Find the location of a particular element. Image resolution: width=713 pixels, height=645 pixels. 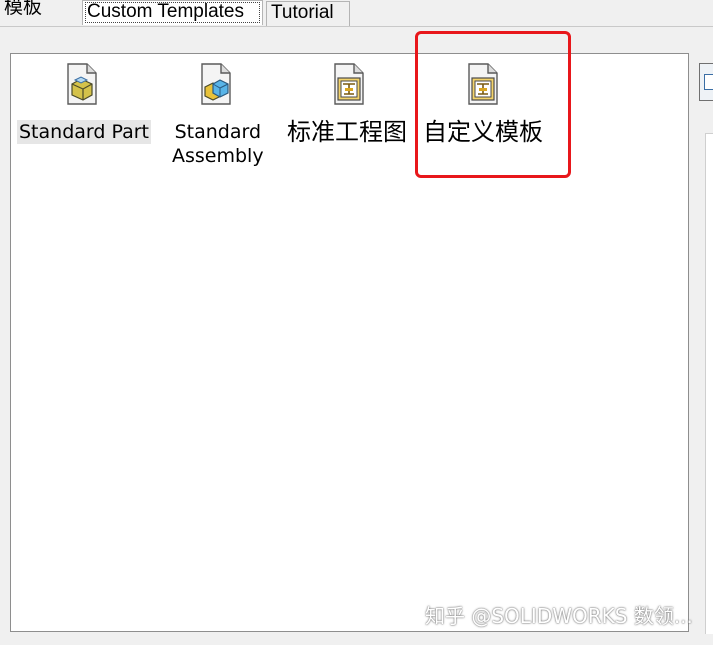

template-item-standard-assembly: Standard Assembly is located at coordinates (221, 115).